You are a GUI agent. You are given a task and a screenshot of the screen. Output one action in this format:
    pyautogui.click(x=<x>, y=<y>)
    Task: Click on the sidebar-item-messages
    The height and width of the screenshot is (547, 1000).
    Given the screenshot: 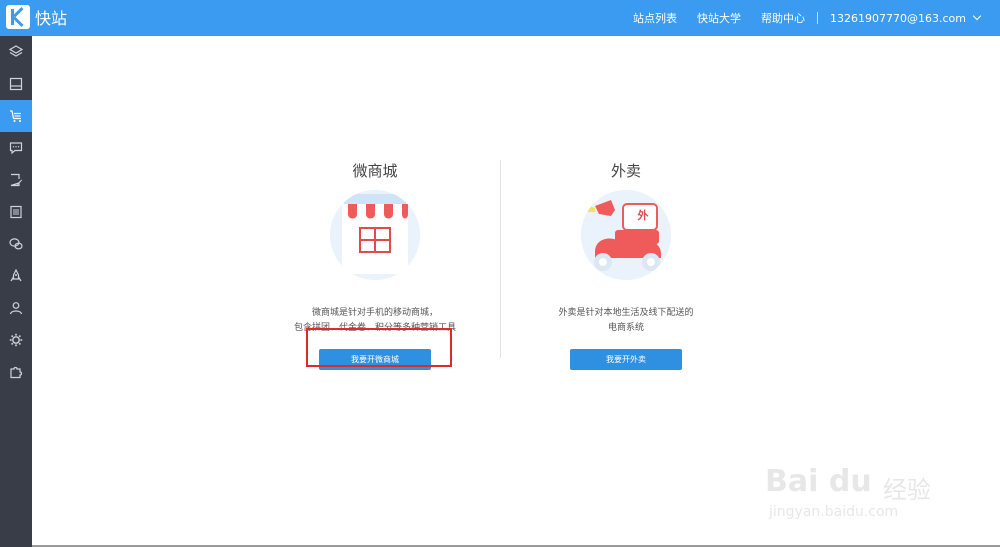 What is the action you would take?
    pyautogui.click(x=16, y=148)
    